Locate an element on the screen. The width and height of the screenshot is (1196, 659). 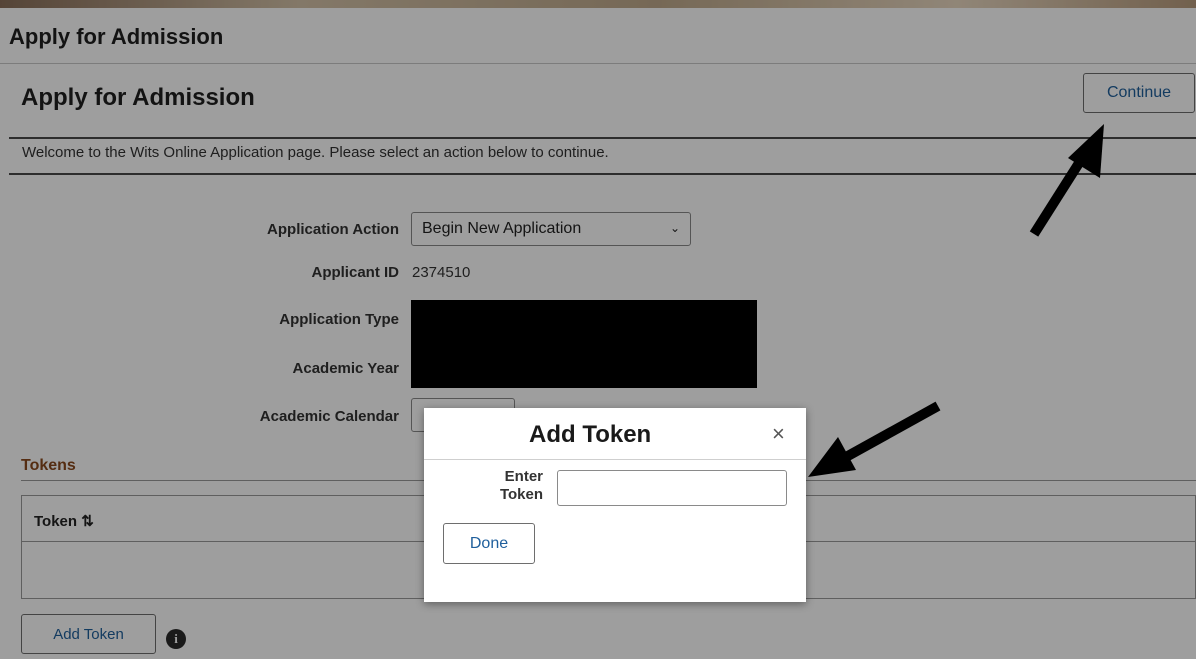
annotation-arrow-continue is located at coordinates (1066, 180).